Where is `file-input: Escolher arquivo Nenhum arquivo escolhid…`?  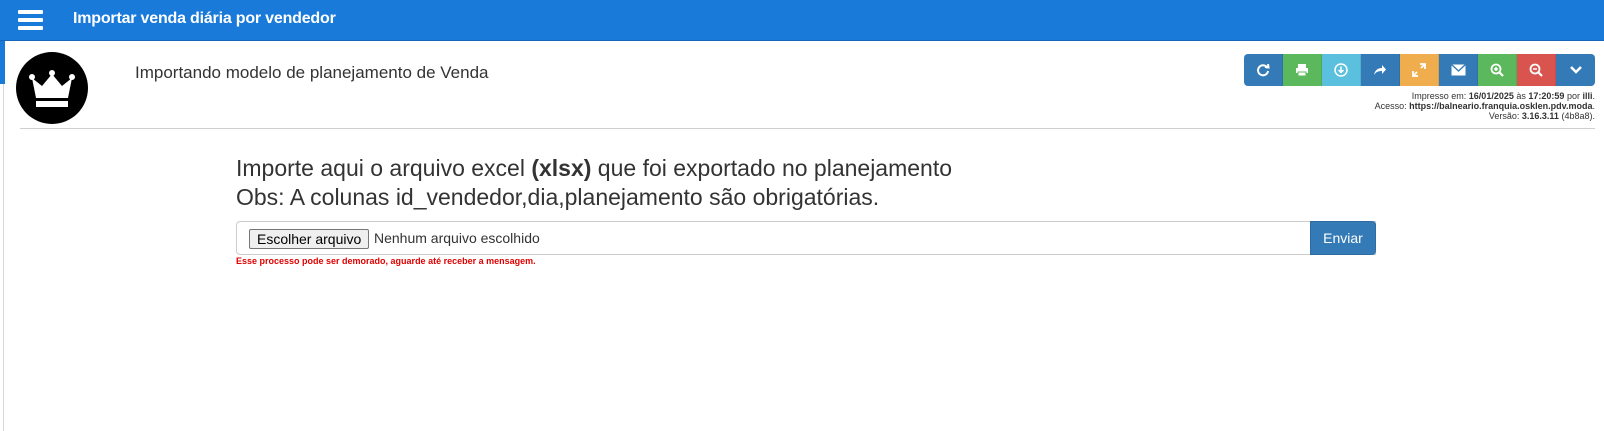 file-input: Escolher arquivo Nenhum arquivo escolhid… is located at coordinates (806, 238).